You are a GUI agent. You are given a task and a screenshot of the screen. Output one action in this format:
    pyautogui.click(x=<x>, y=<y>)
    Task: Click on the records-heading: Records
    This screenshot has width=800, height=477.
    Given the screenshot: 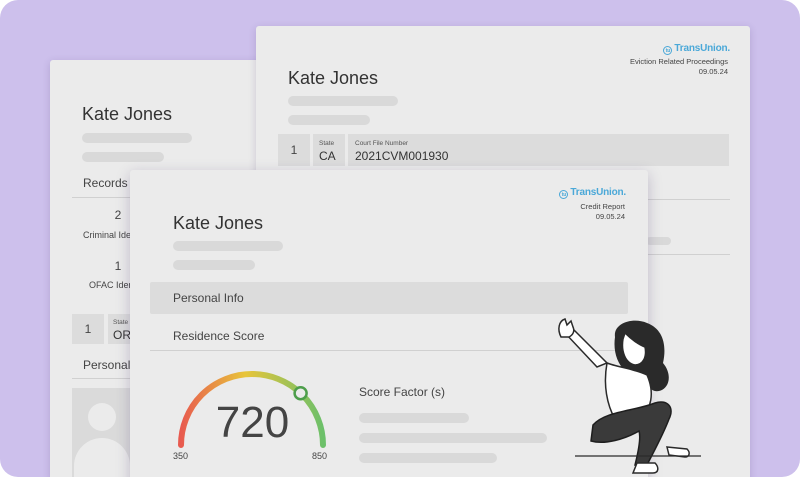 What is the action you would take?
    pyautogui.click(x=105, y=183)
    